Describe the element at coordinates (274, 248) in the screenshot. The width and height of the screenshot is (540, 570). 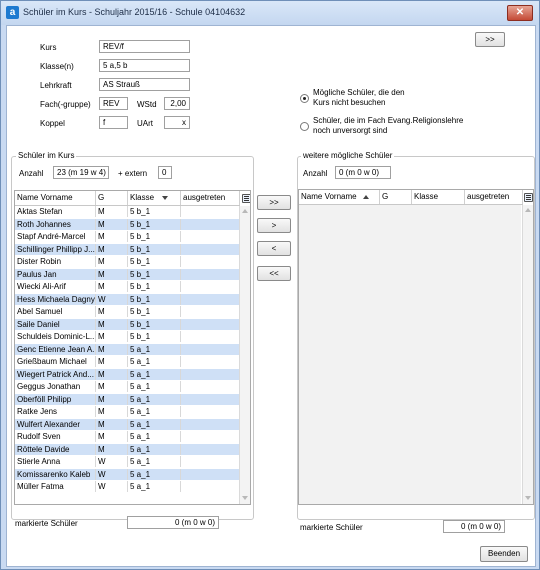
I see `move-one-left-button: <` at that location.